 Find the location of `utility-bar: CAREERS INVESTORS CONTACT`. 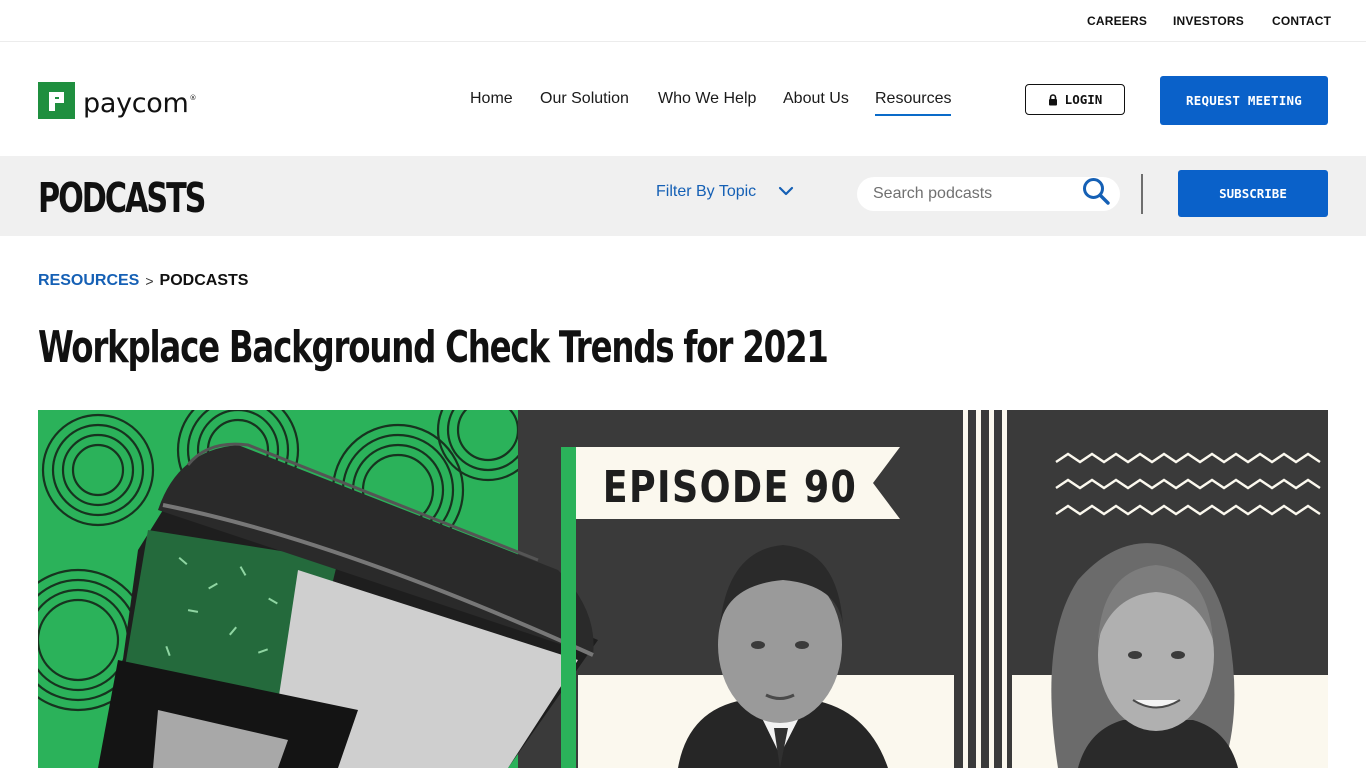

utility-bar: CAREERS INVESTORS CONTACT is located at coordinates (683, 21).